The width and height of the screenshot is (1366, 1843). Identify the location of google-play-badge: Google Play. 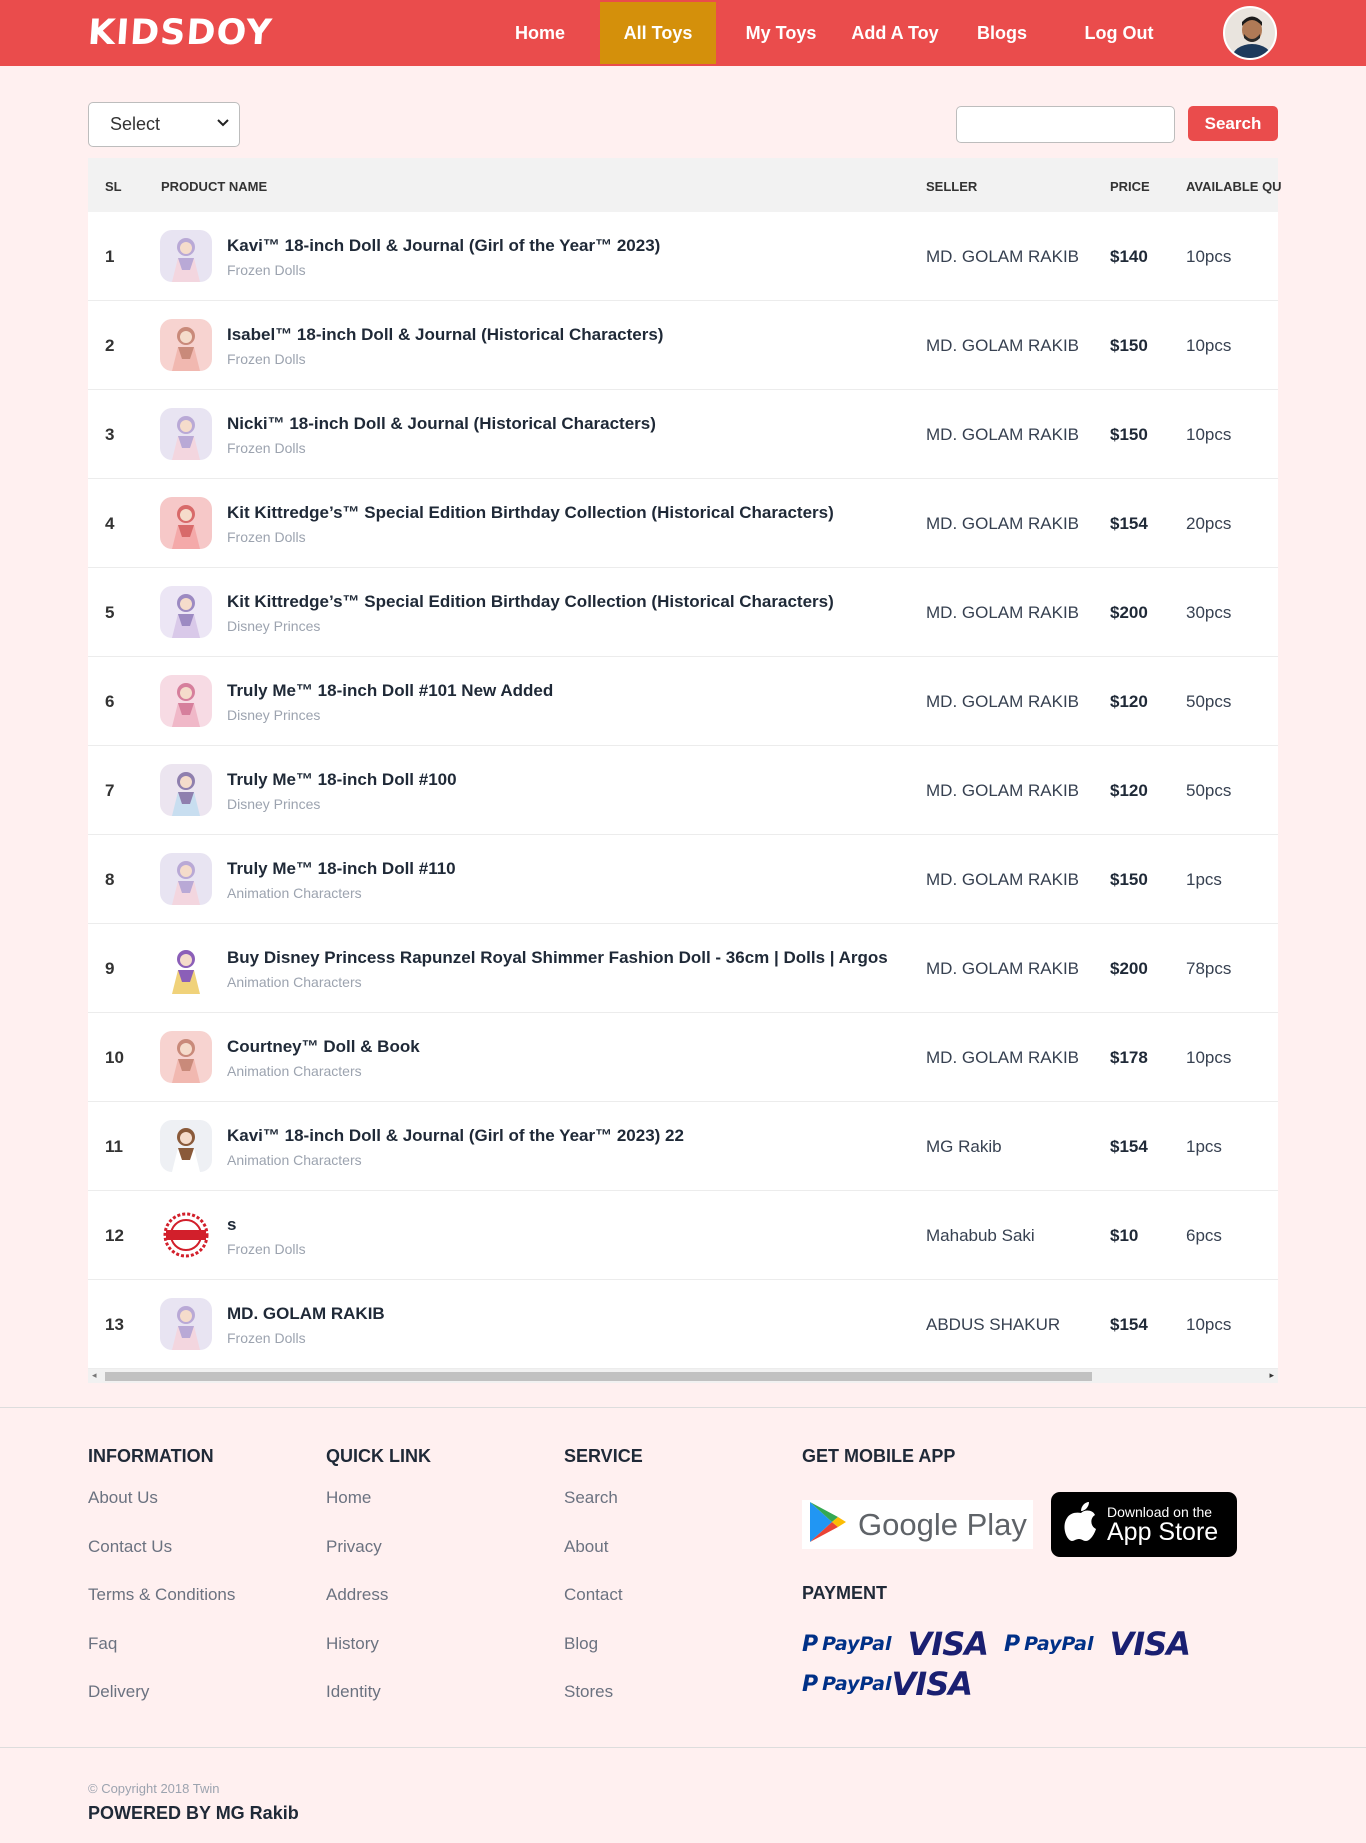
(917, 1524).